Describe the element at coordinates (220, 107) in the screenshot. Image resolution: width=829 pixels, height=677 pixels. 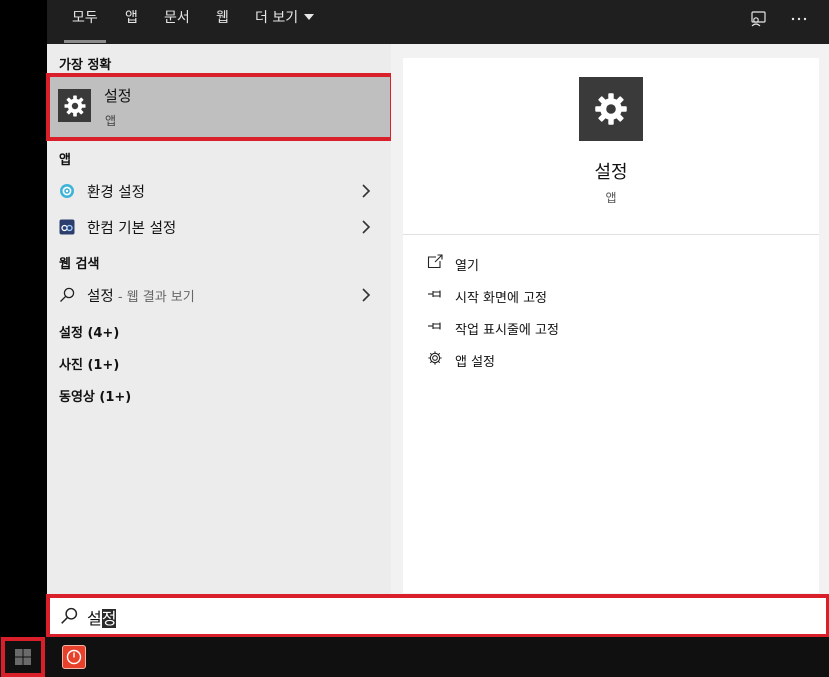
I see `best-match-item: 설정 앱` at that location.